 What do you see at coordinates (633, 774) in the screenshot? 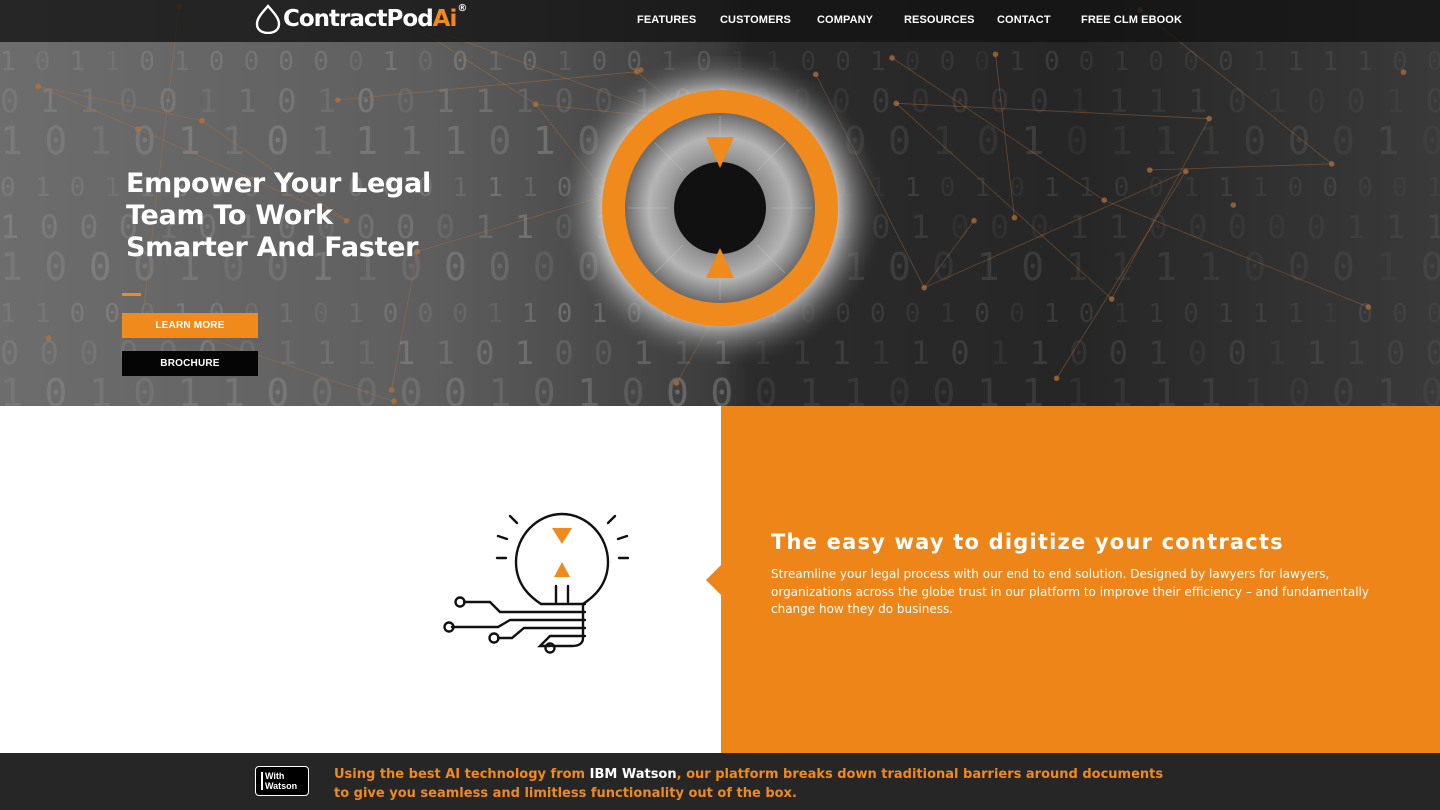
I see `ibm-watson-highlight: IBM Watson` at bounding box center [633, 774].